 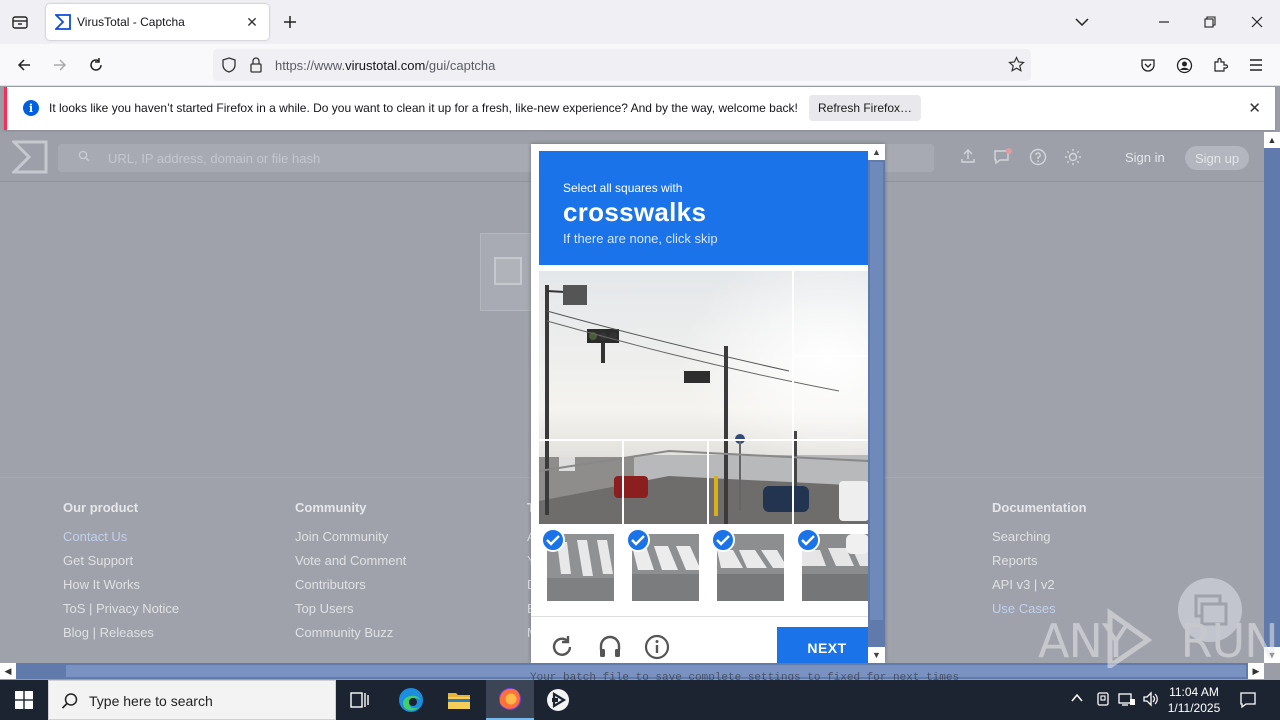 I want to click on challenge-image, so click(x=703, y=397).